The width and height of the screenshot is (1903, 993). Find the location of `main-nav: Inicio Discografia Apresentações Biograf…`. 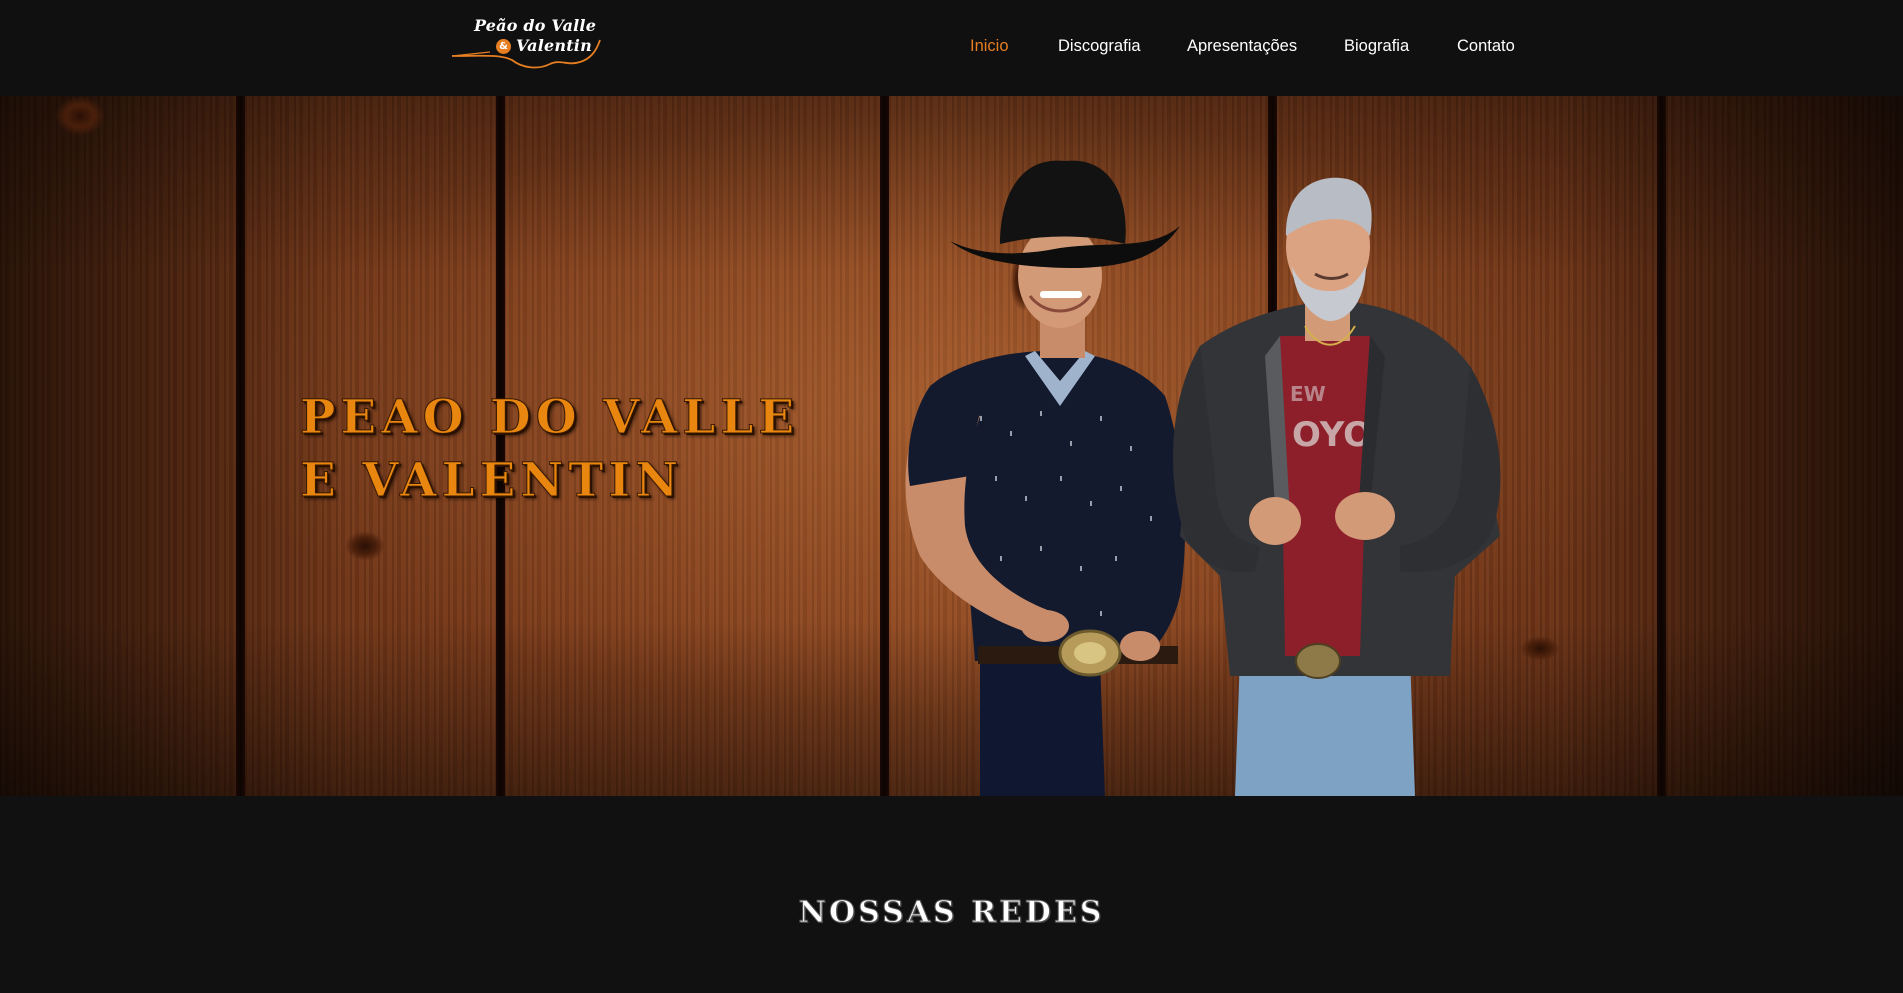

main-nav: Inicio Discografia Apresentações Biograf… is located at coordinates (951, 48).